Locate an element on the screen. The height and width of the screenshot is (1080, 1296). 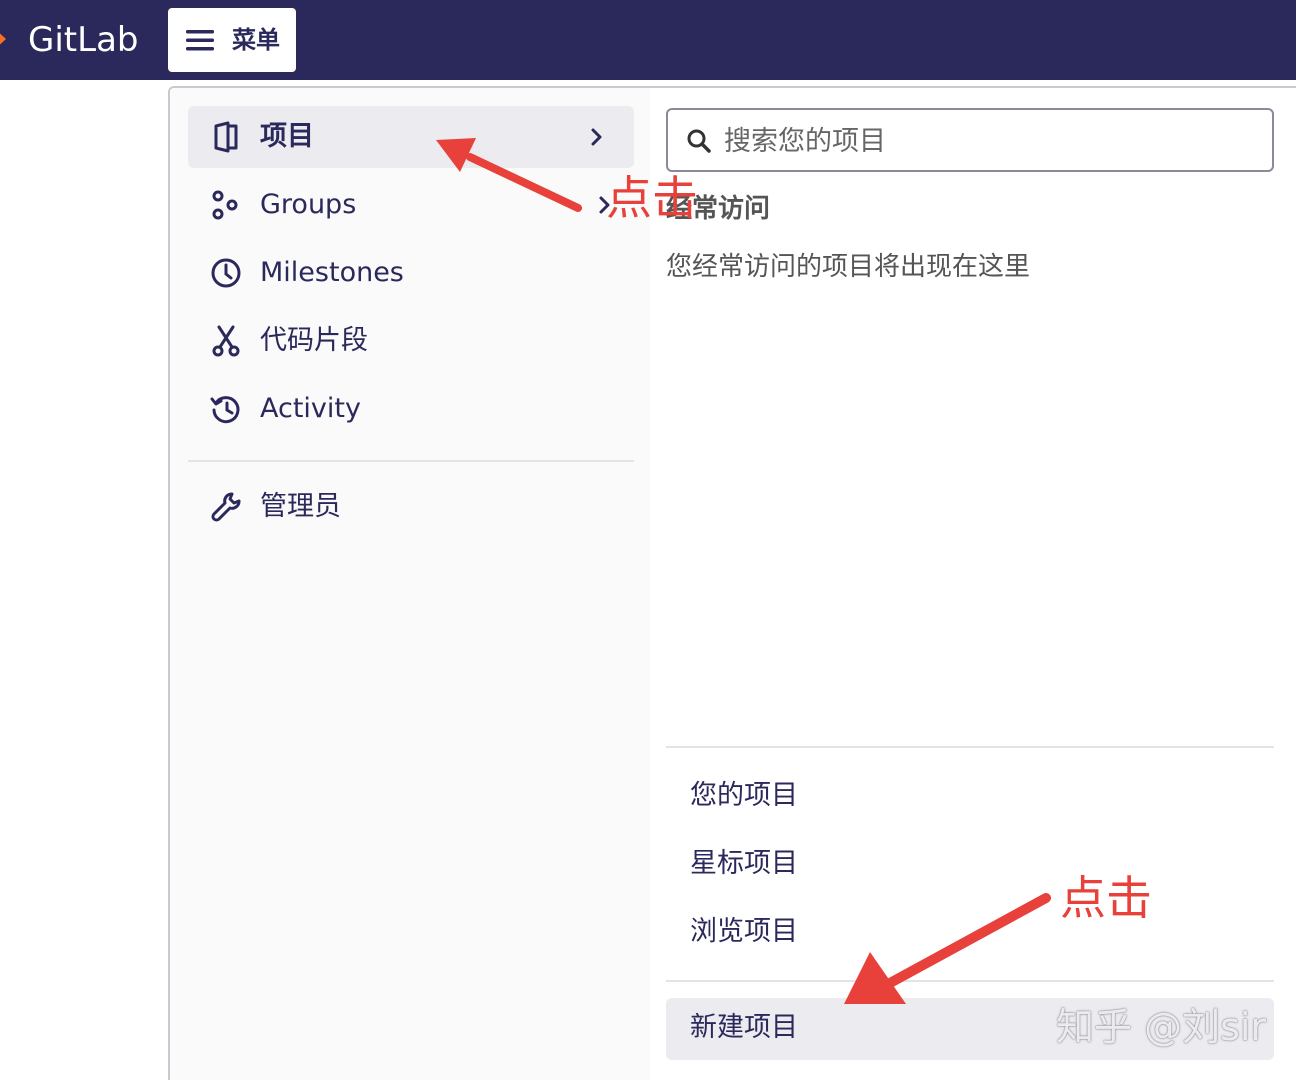
link-label: 星标项目 is located at coordinates (744, 863).